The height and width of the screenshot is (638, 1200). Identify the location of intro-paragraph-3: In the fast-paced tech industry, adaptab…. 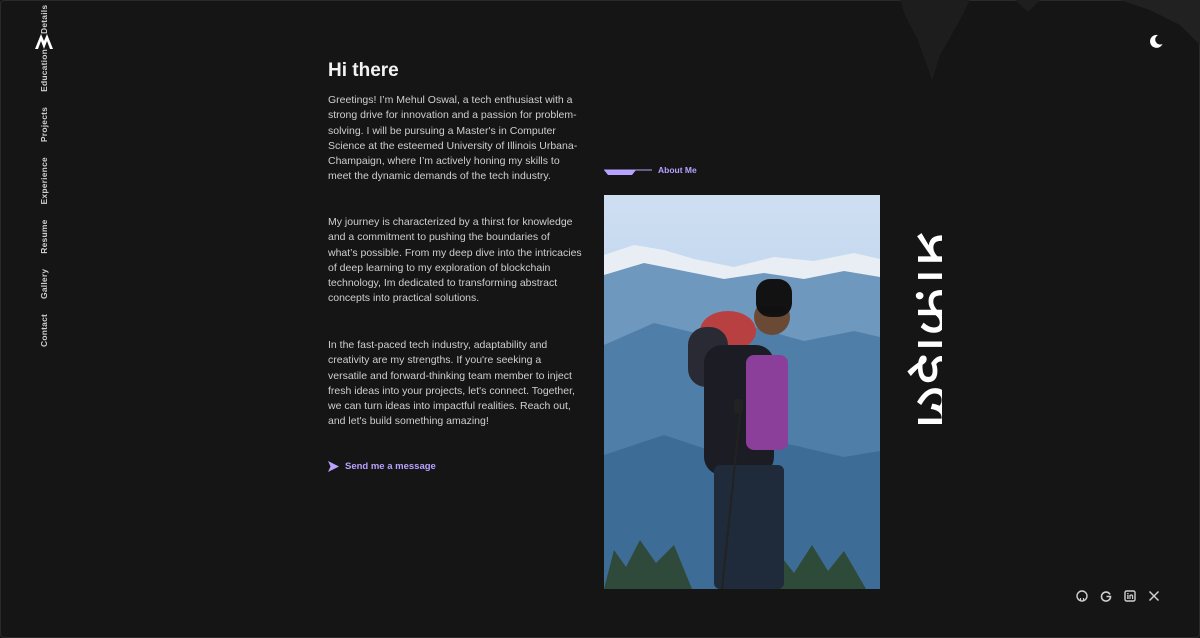
(451, 383).